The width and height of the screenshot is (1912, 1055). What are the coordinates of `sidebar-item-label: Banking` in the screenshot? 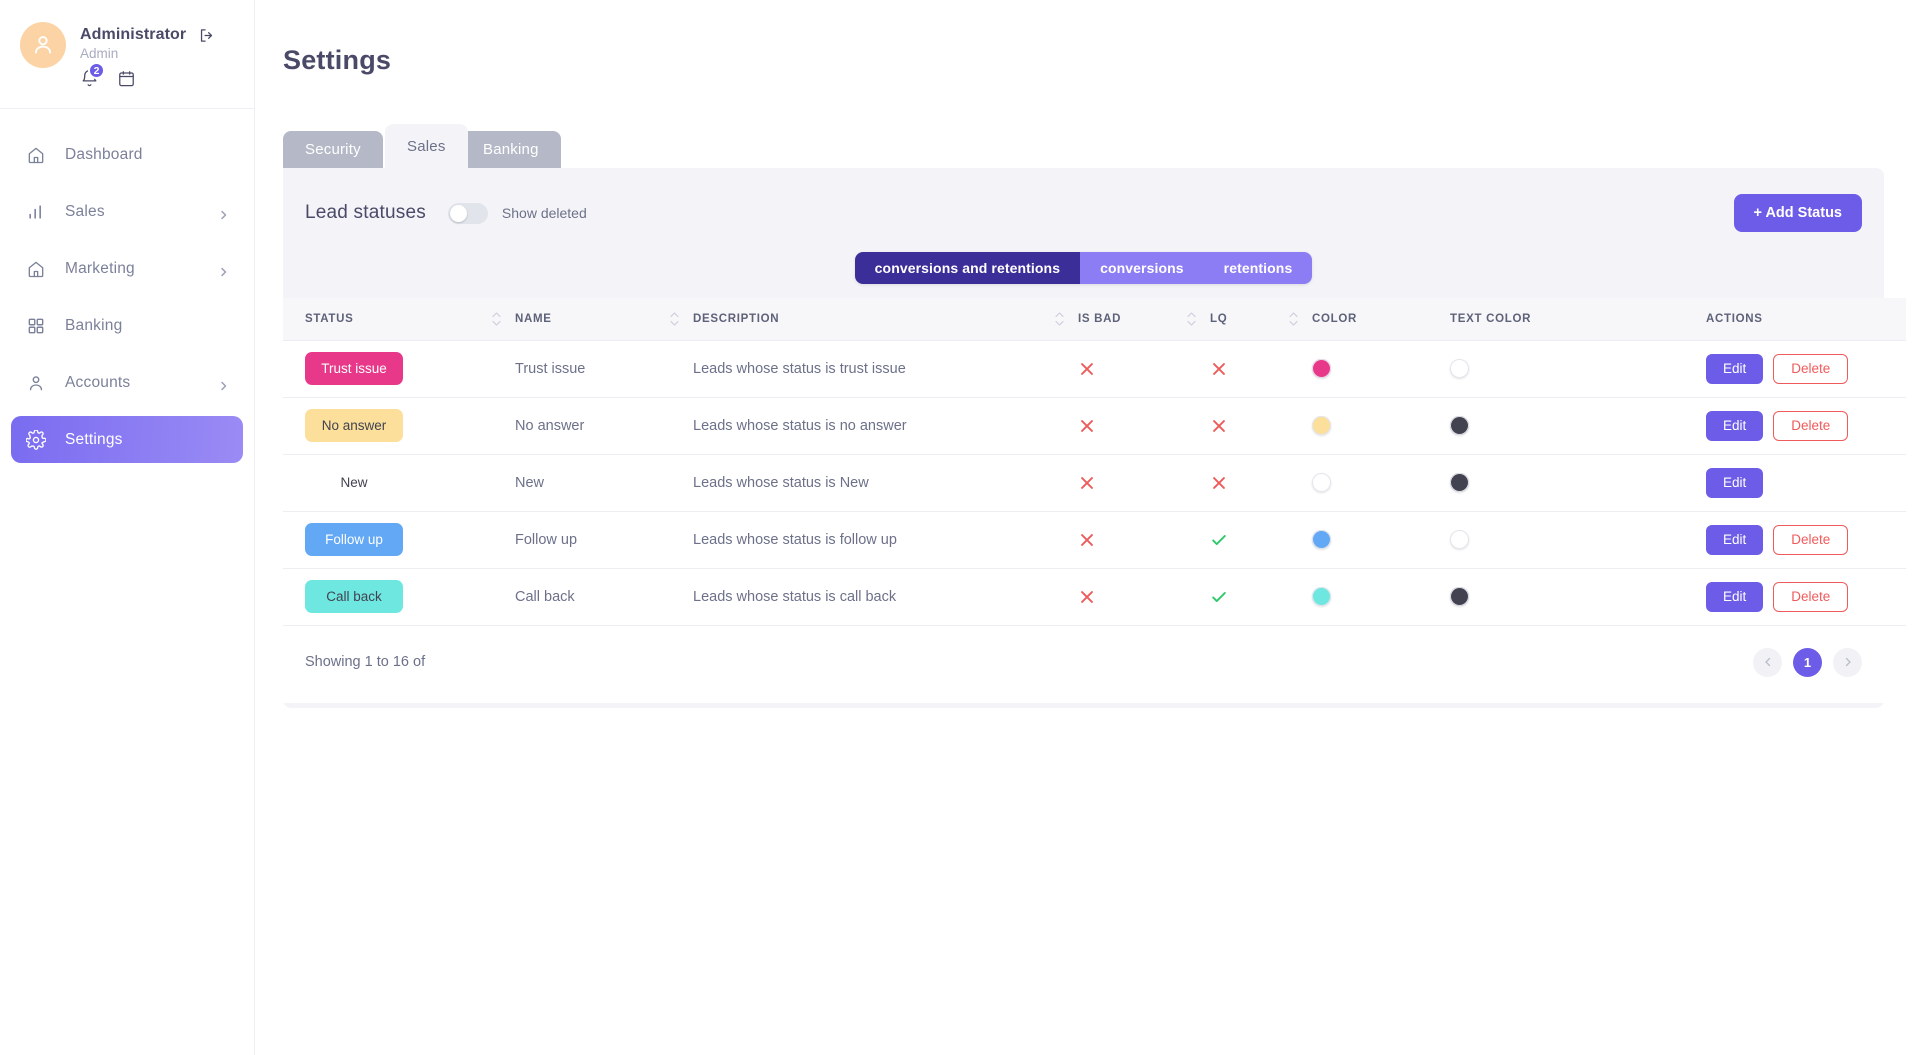 It's located at (94, 325).